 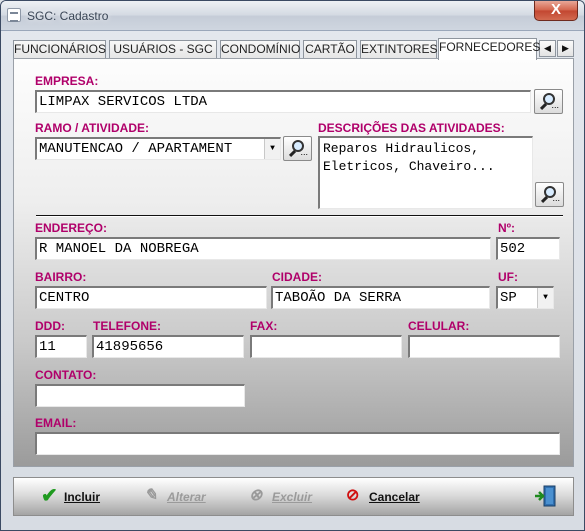 I want to click on ramo-dropdown-icon: ▼, so click(x=272, y=149).